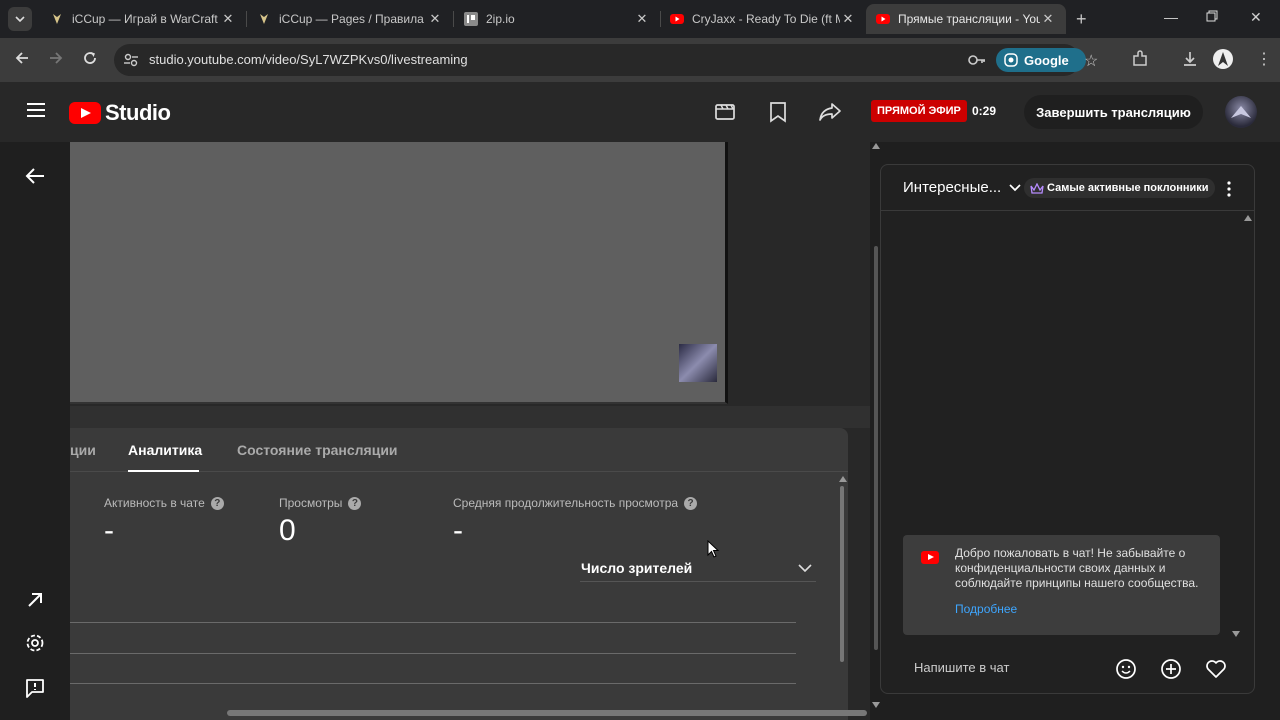  I want to click on main-scroll-down-arrow, so click(876, 705).